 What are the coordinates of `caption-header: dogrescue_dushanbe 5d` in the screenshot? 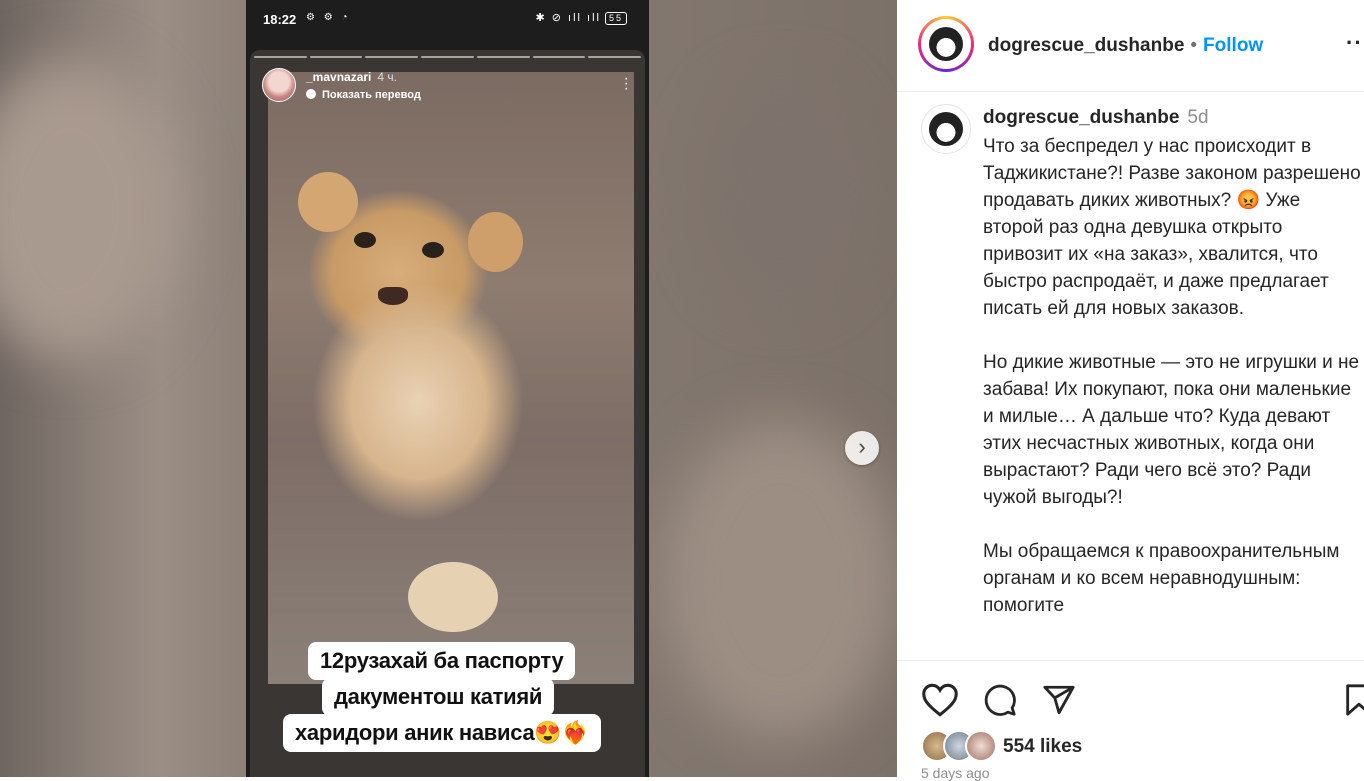 It's located at (1096, 118).